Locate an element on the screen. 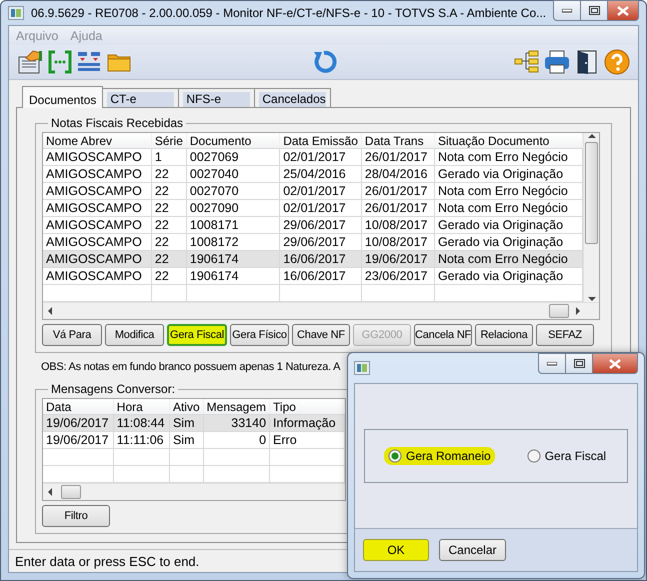 The height and width of the screenshot is (581, 647). table-cell: Erro is located at coordinates (307, 440).